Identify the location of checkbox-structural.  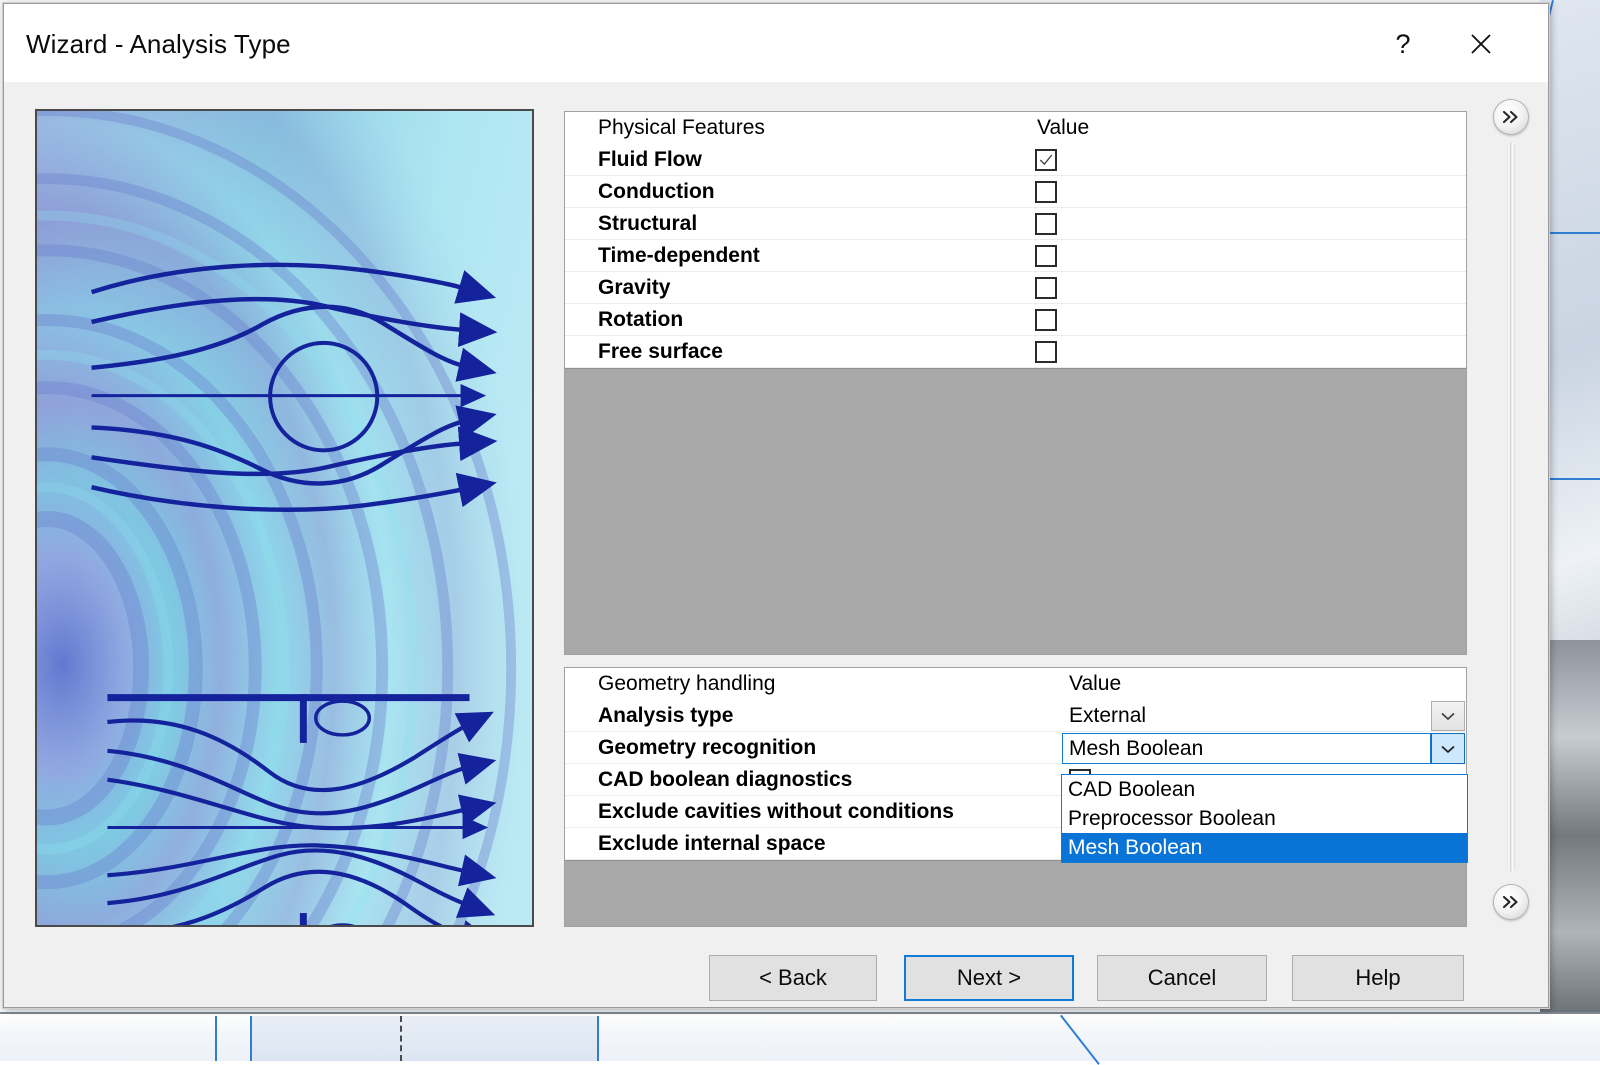
(1046, 224).